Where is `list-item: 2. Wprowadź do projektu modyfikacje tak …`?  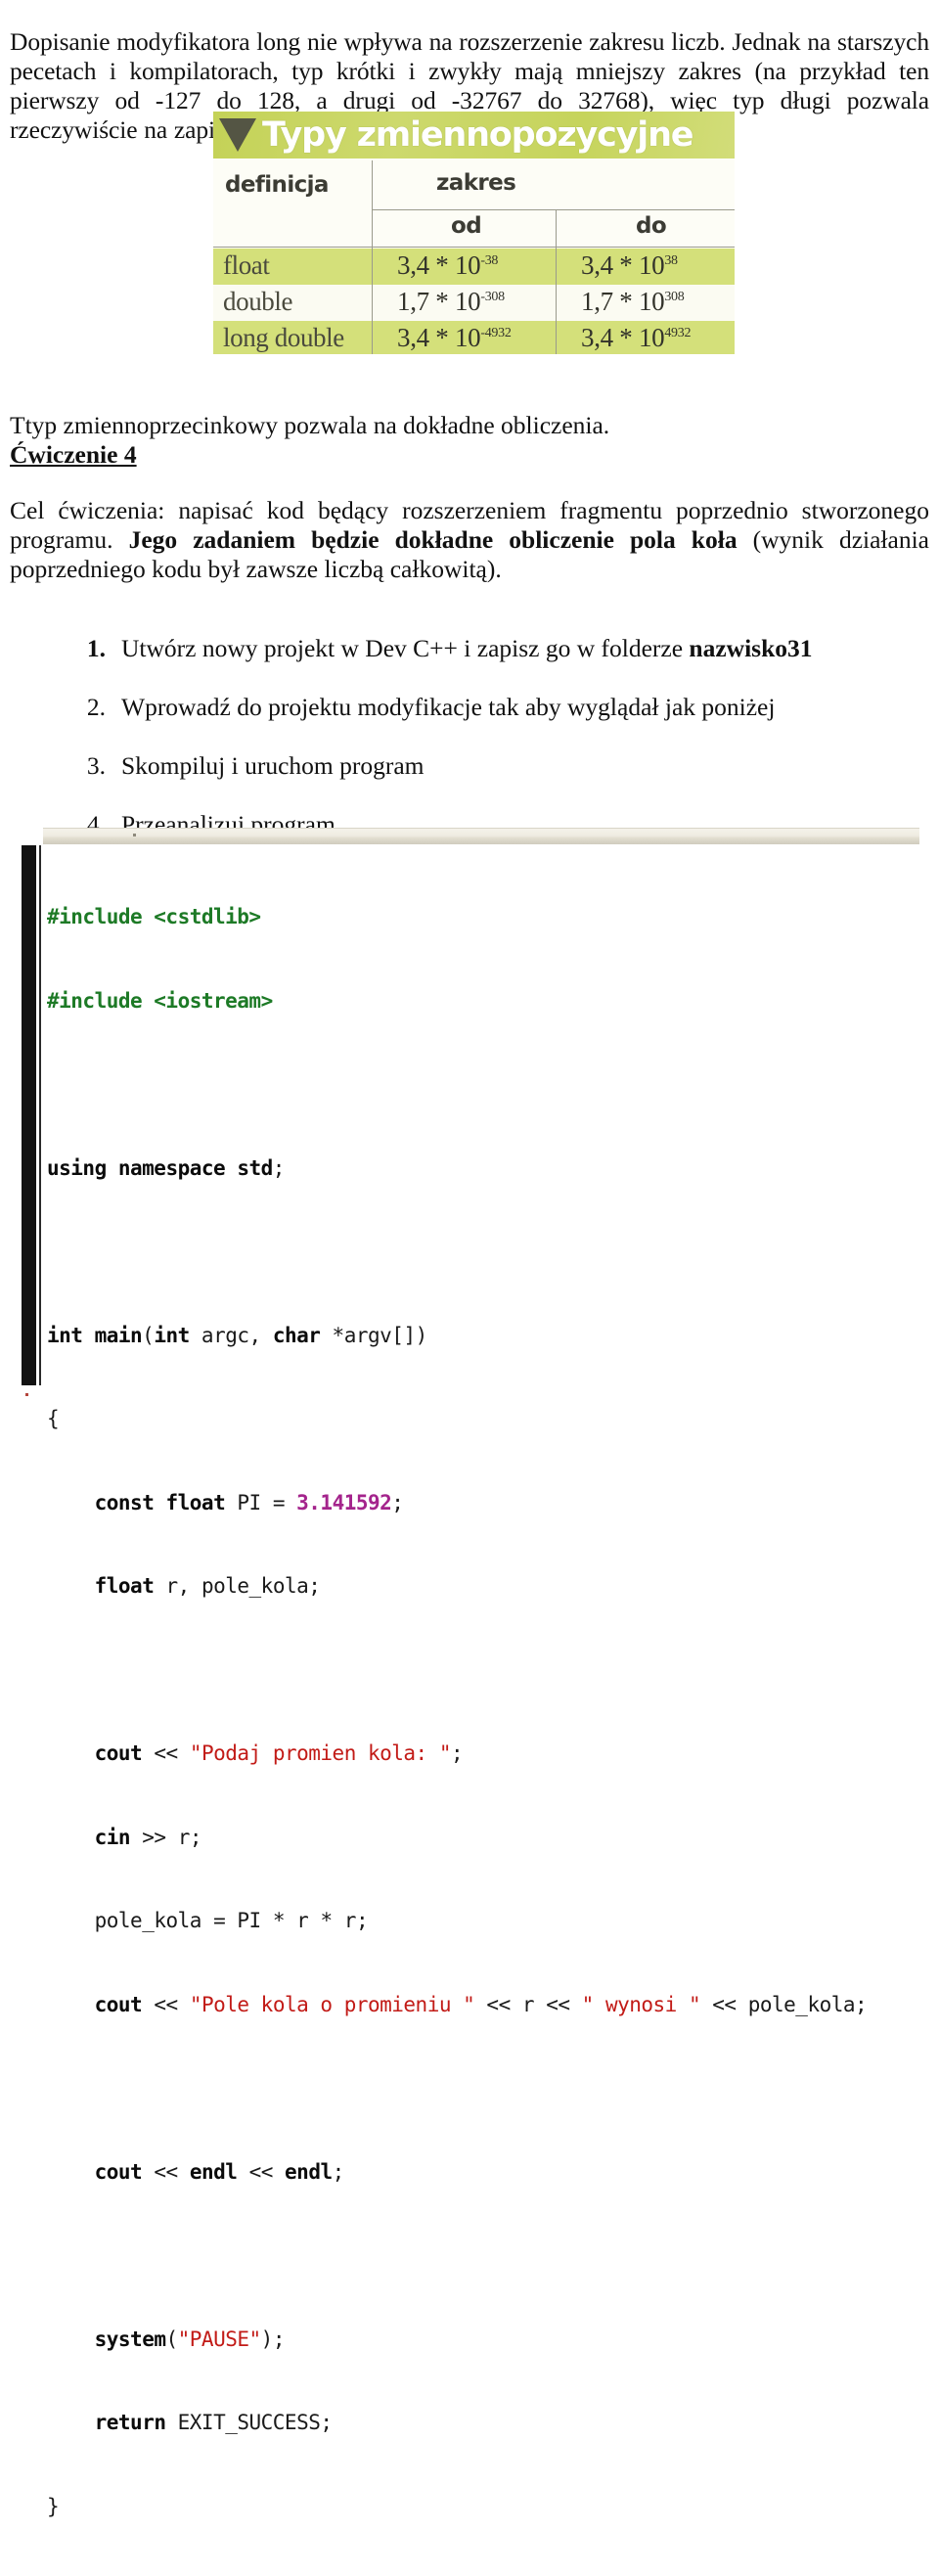
list-item: 2. Wprowadź do projektu modyfikacje tak … is located at coordinates (426, 707).